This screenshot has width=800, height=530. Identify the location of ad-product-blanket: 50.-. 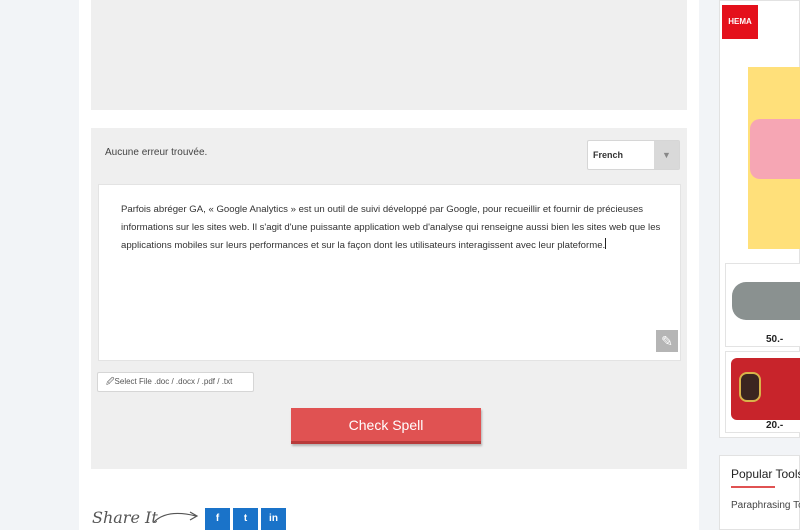
(762, 305).